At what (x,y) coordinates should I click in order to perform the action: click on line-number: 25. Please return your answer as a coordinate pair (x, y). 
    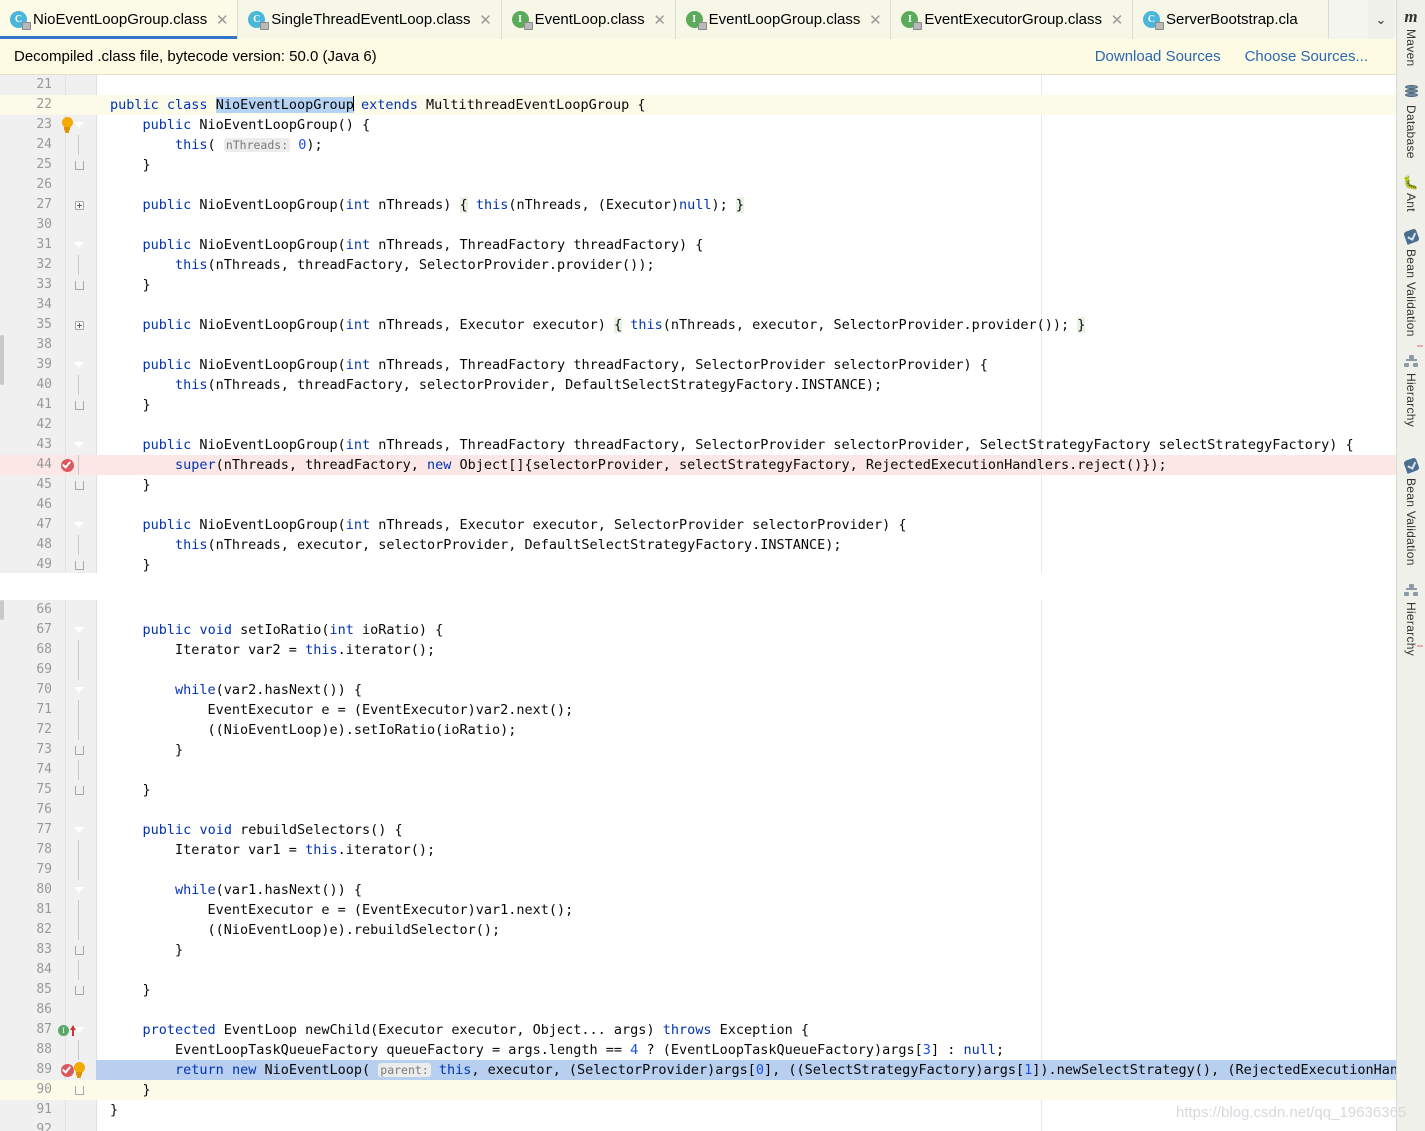
    Looking at the image, I should click on (26, 165).